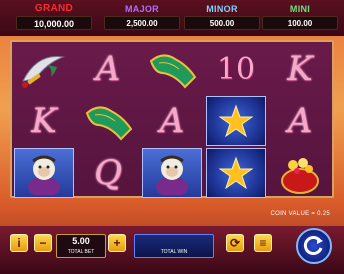  I want to click on reel-symbol-text: 10, so click(236, 69).